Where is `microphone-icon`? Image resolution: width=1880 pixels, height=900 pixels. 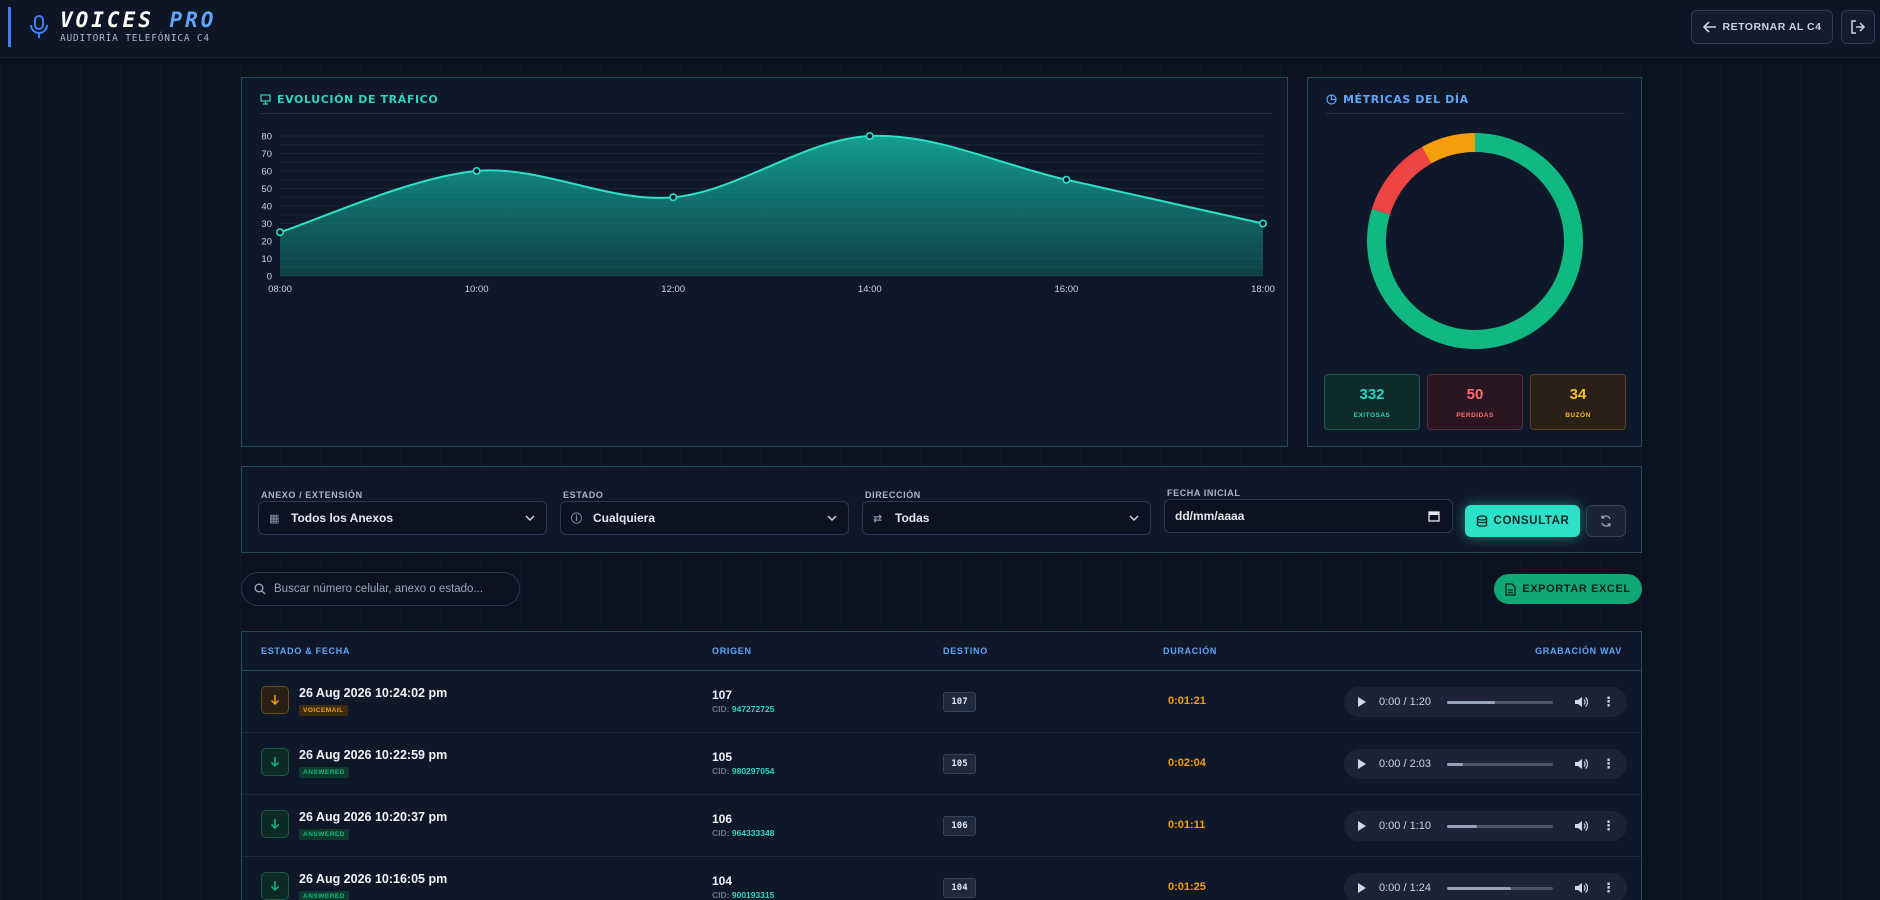 microphone-icon is located at coordinates (39, 26).